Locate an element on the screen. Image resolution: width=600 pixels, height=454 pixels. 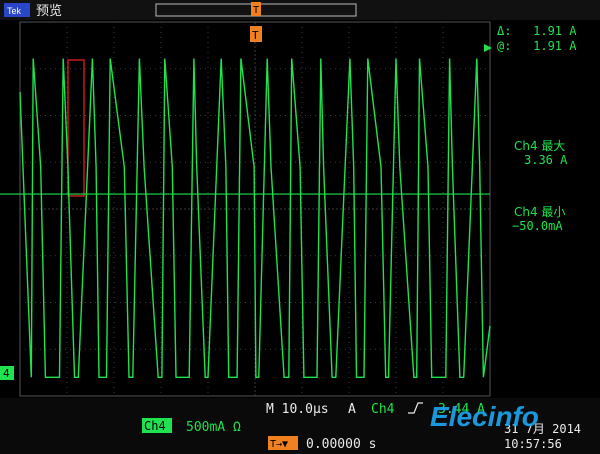
measurement-max-label: Ch4 最大 is located at coordinates (539, 146).